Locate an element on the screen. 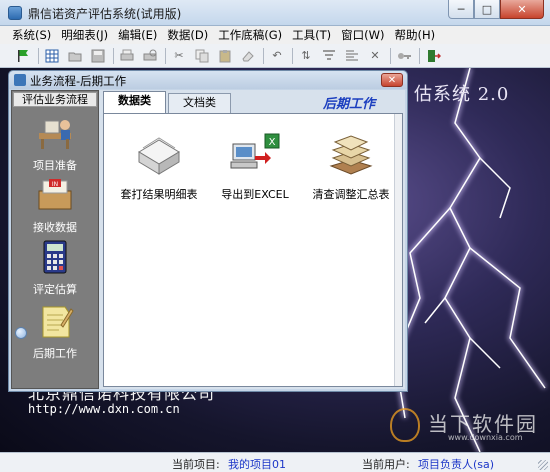 The height and width of the screenshot is (472, 550). tab-documents: 文档类 is located at coordinates (199, 103).